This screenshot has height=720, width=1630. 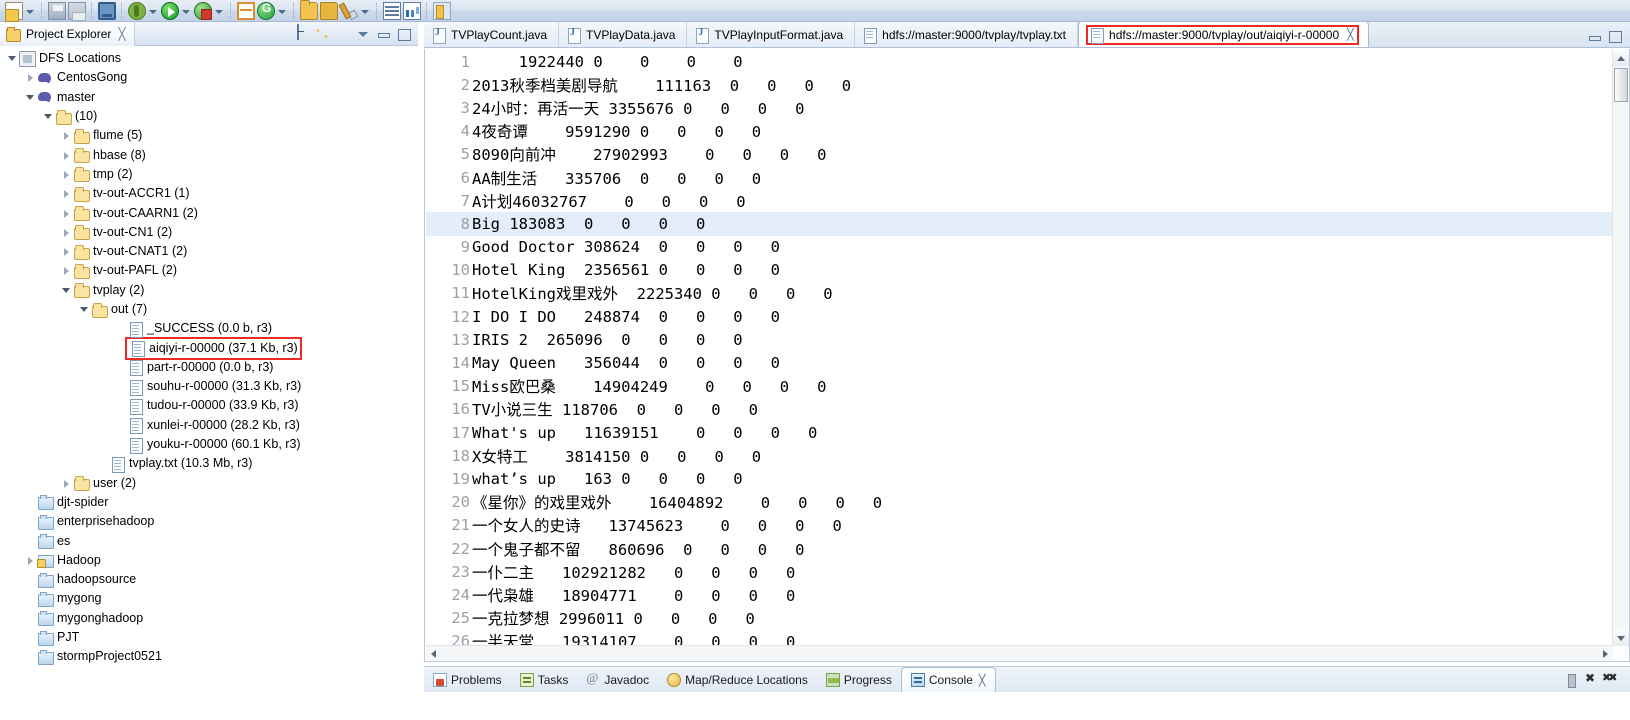 I want to click on bottom-tab: Map/Reduce Locations, so click(x=737, y=679).